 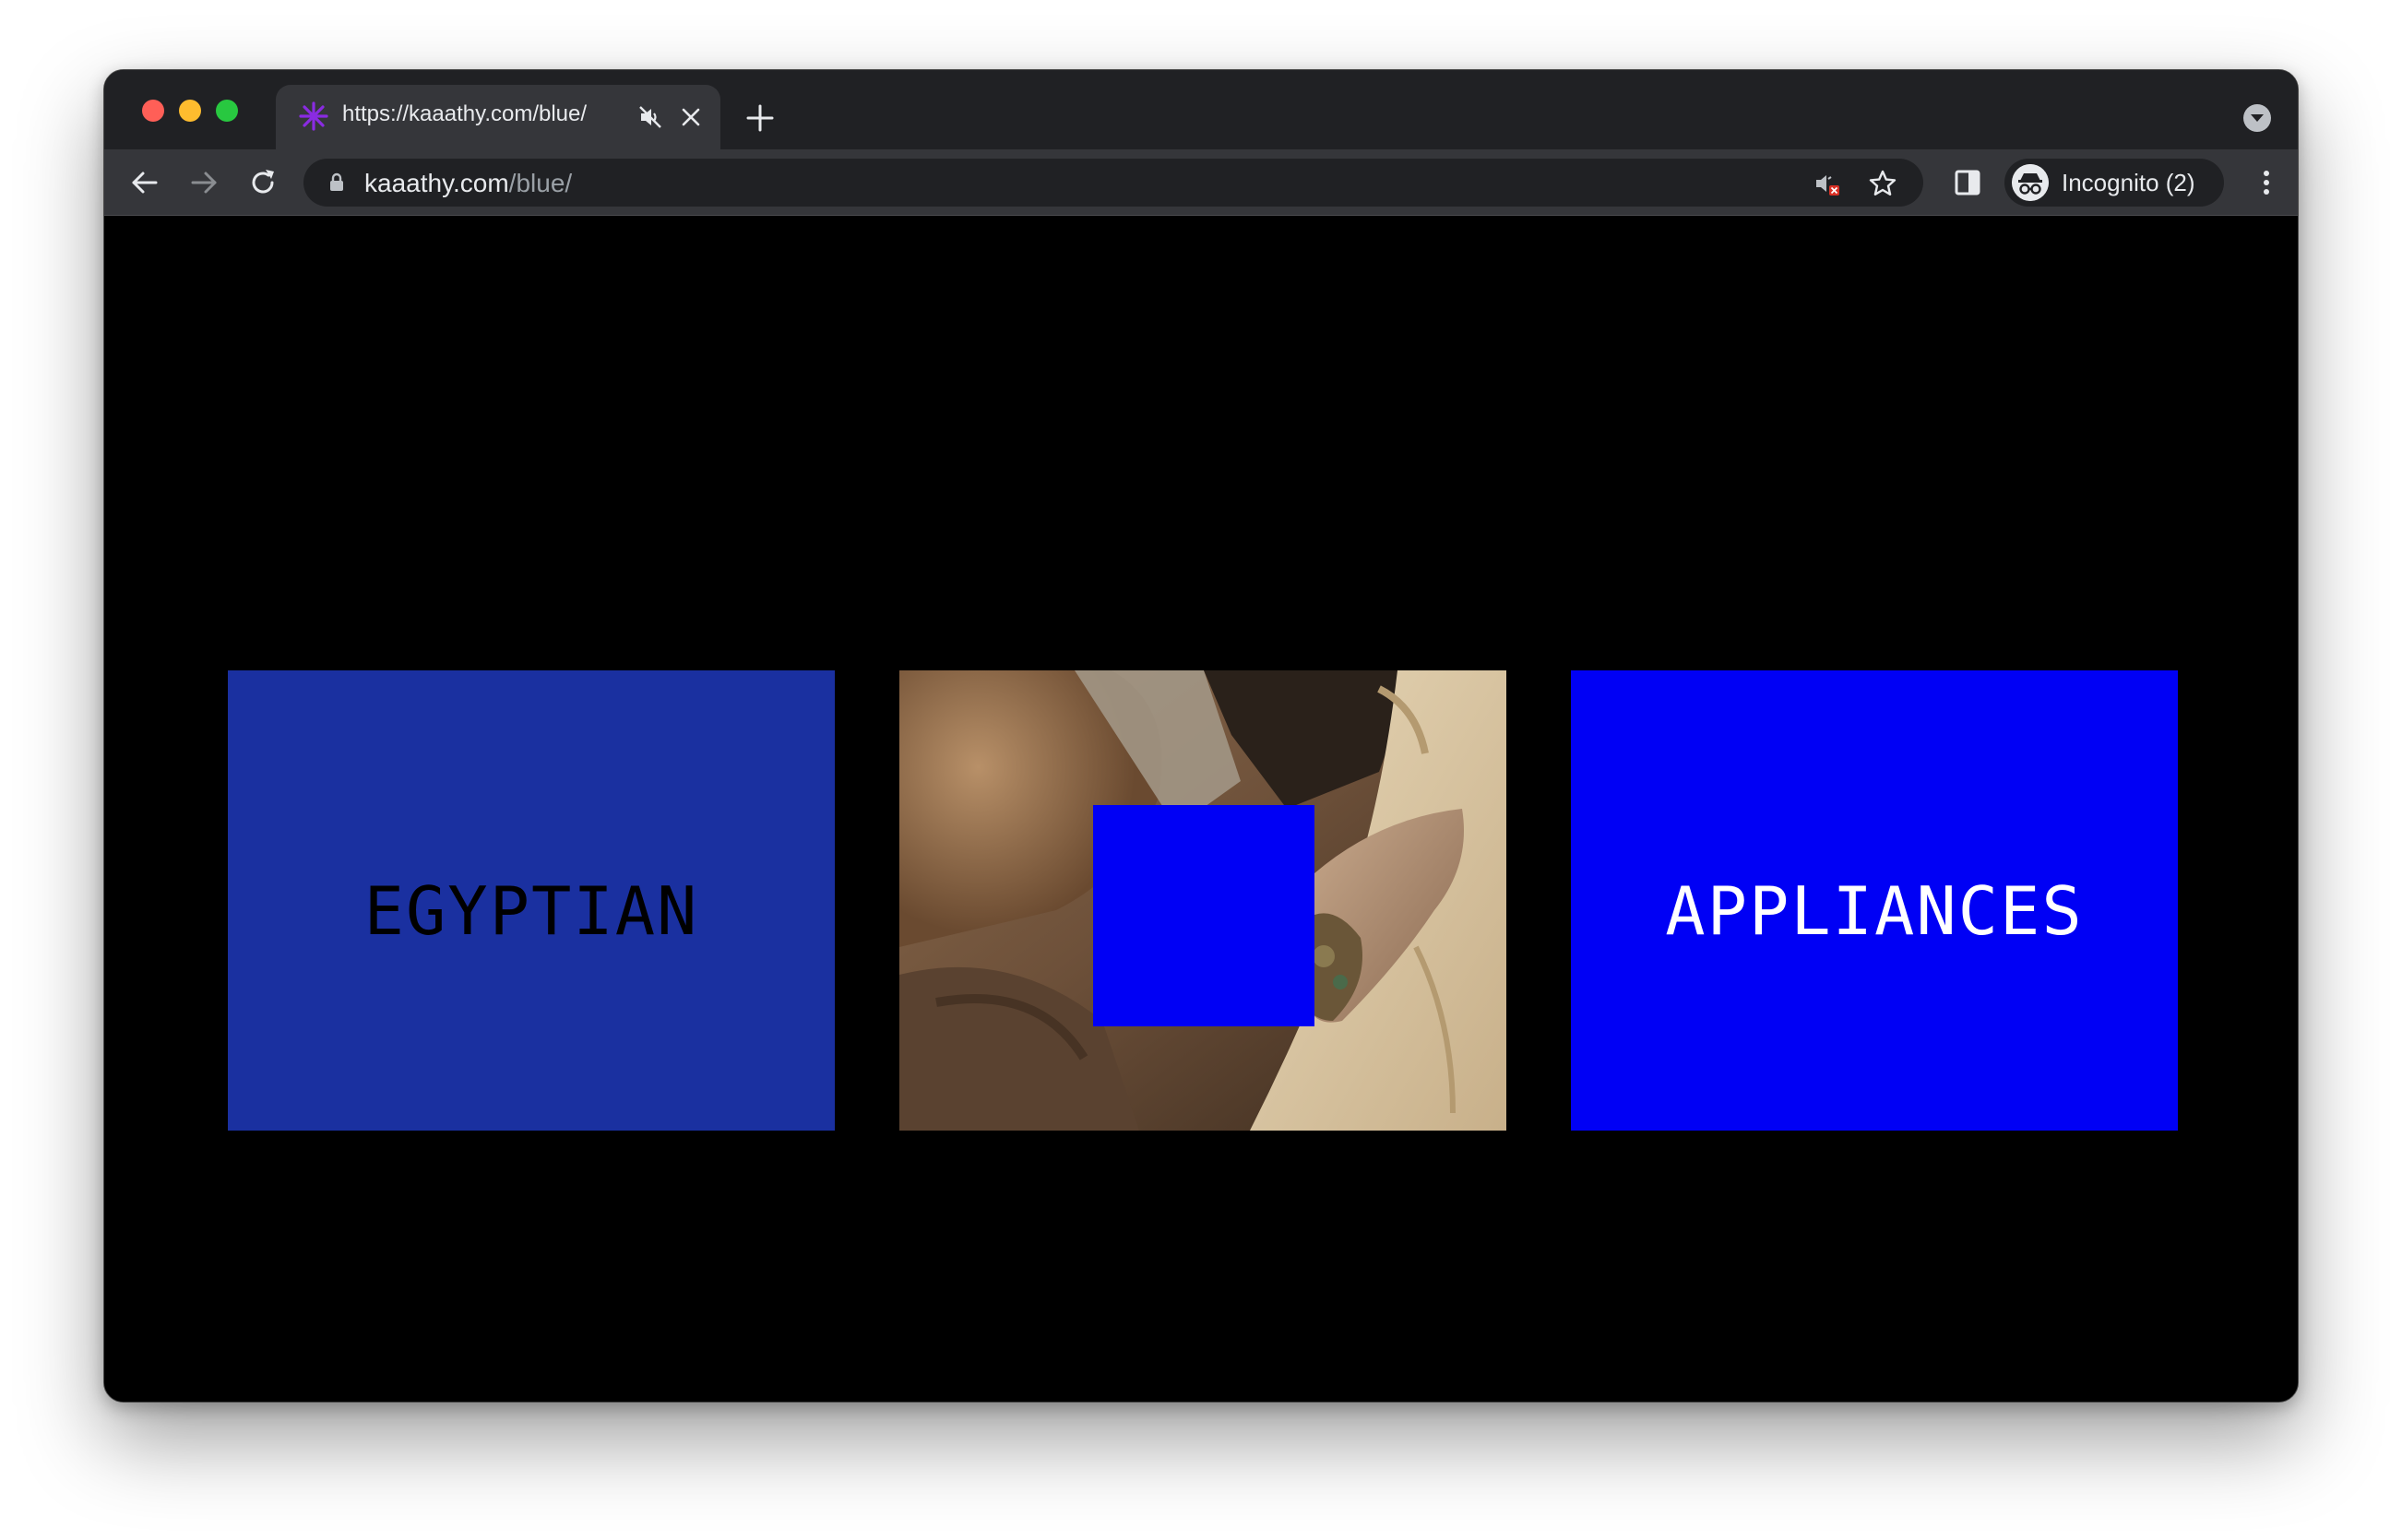 What do you see at coordinates (1827, 184) in the screenshot?
I see `site-muted-icon` at bounding box center [1827, 184].